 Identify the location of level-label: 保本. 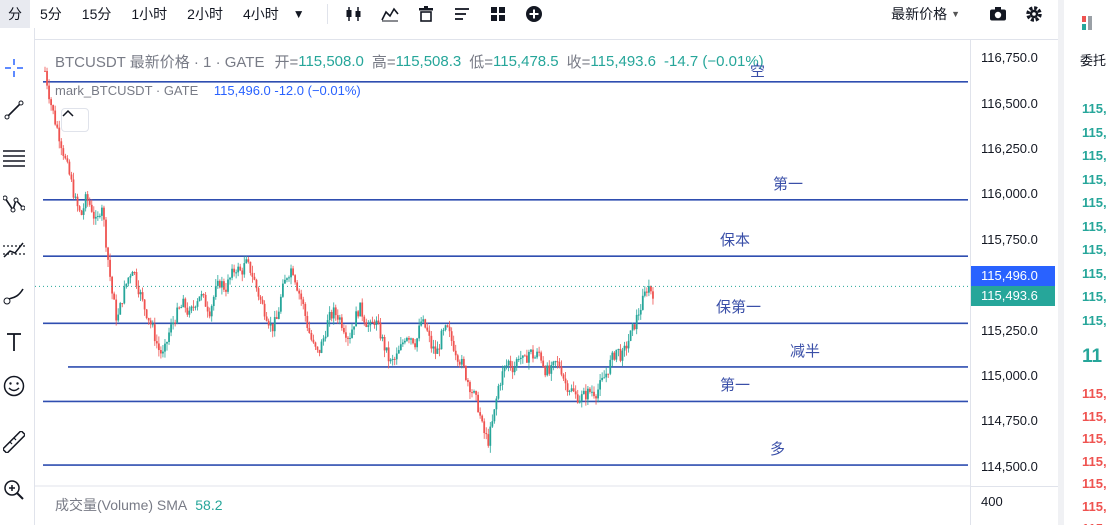
(735, 239).